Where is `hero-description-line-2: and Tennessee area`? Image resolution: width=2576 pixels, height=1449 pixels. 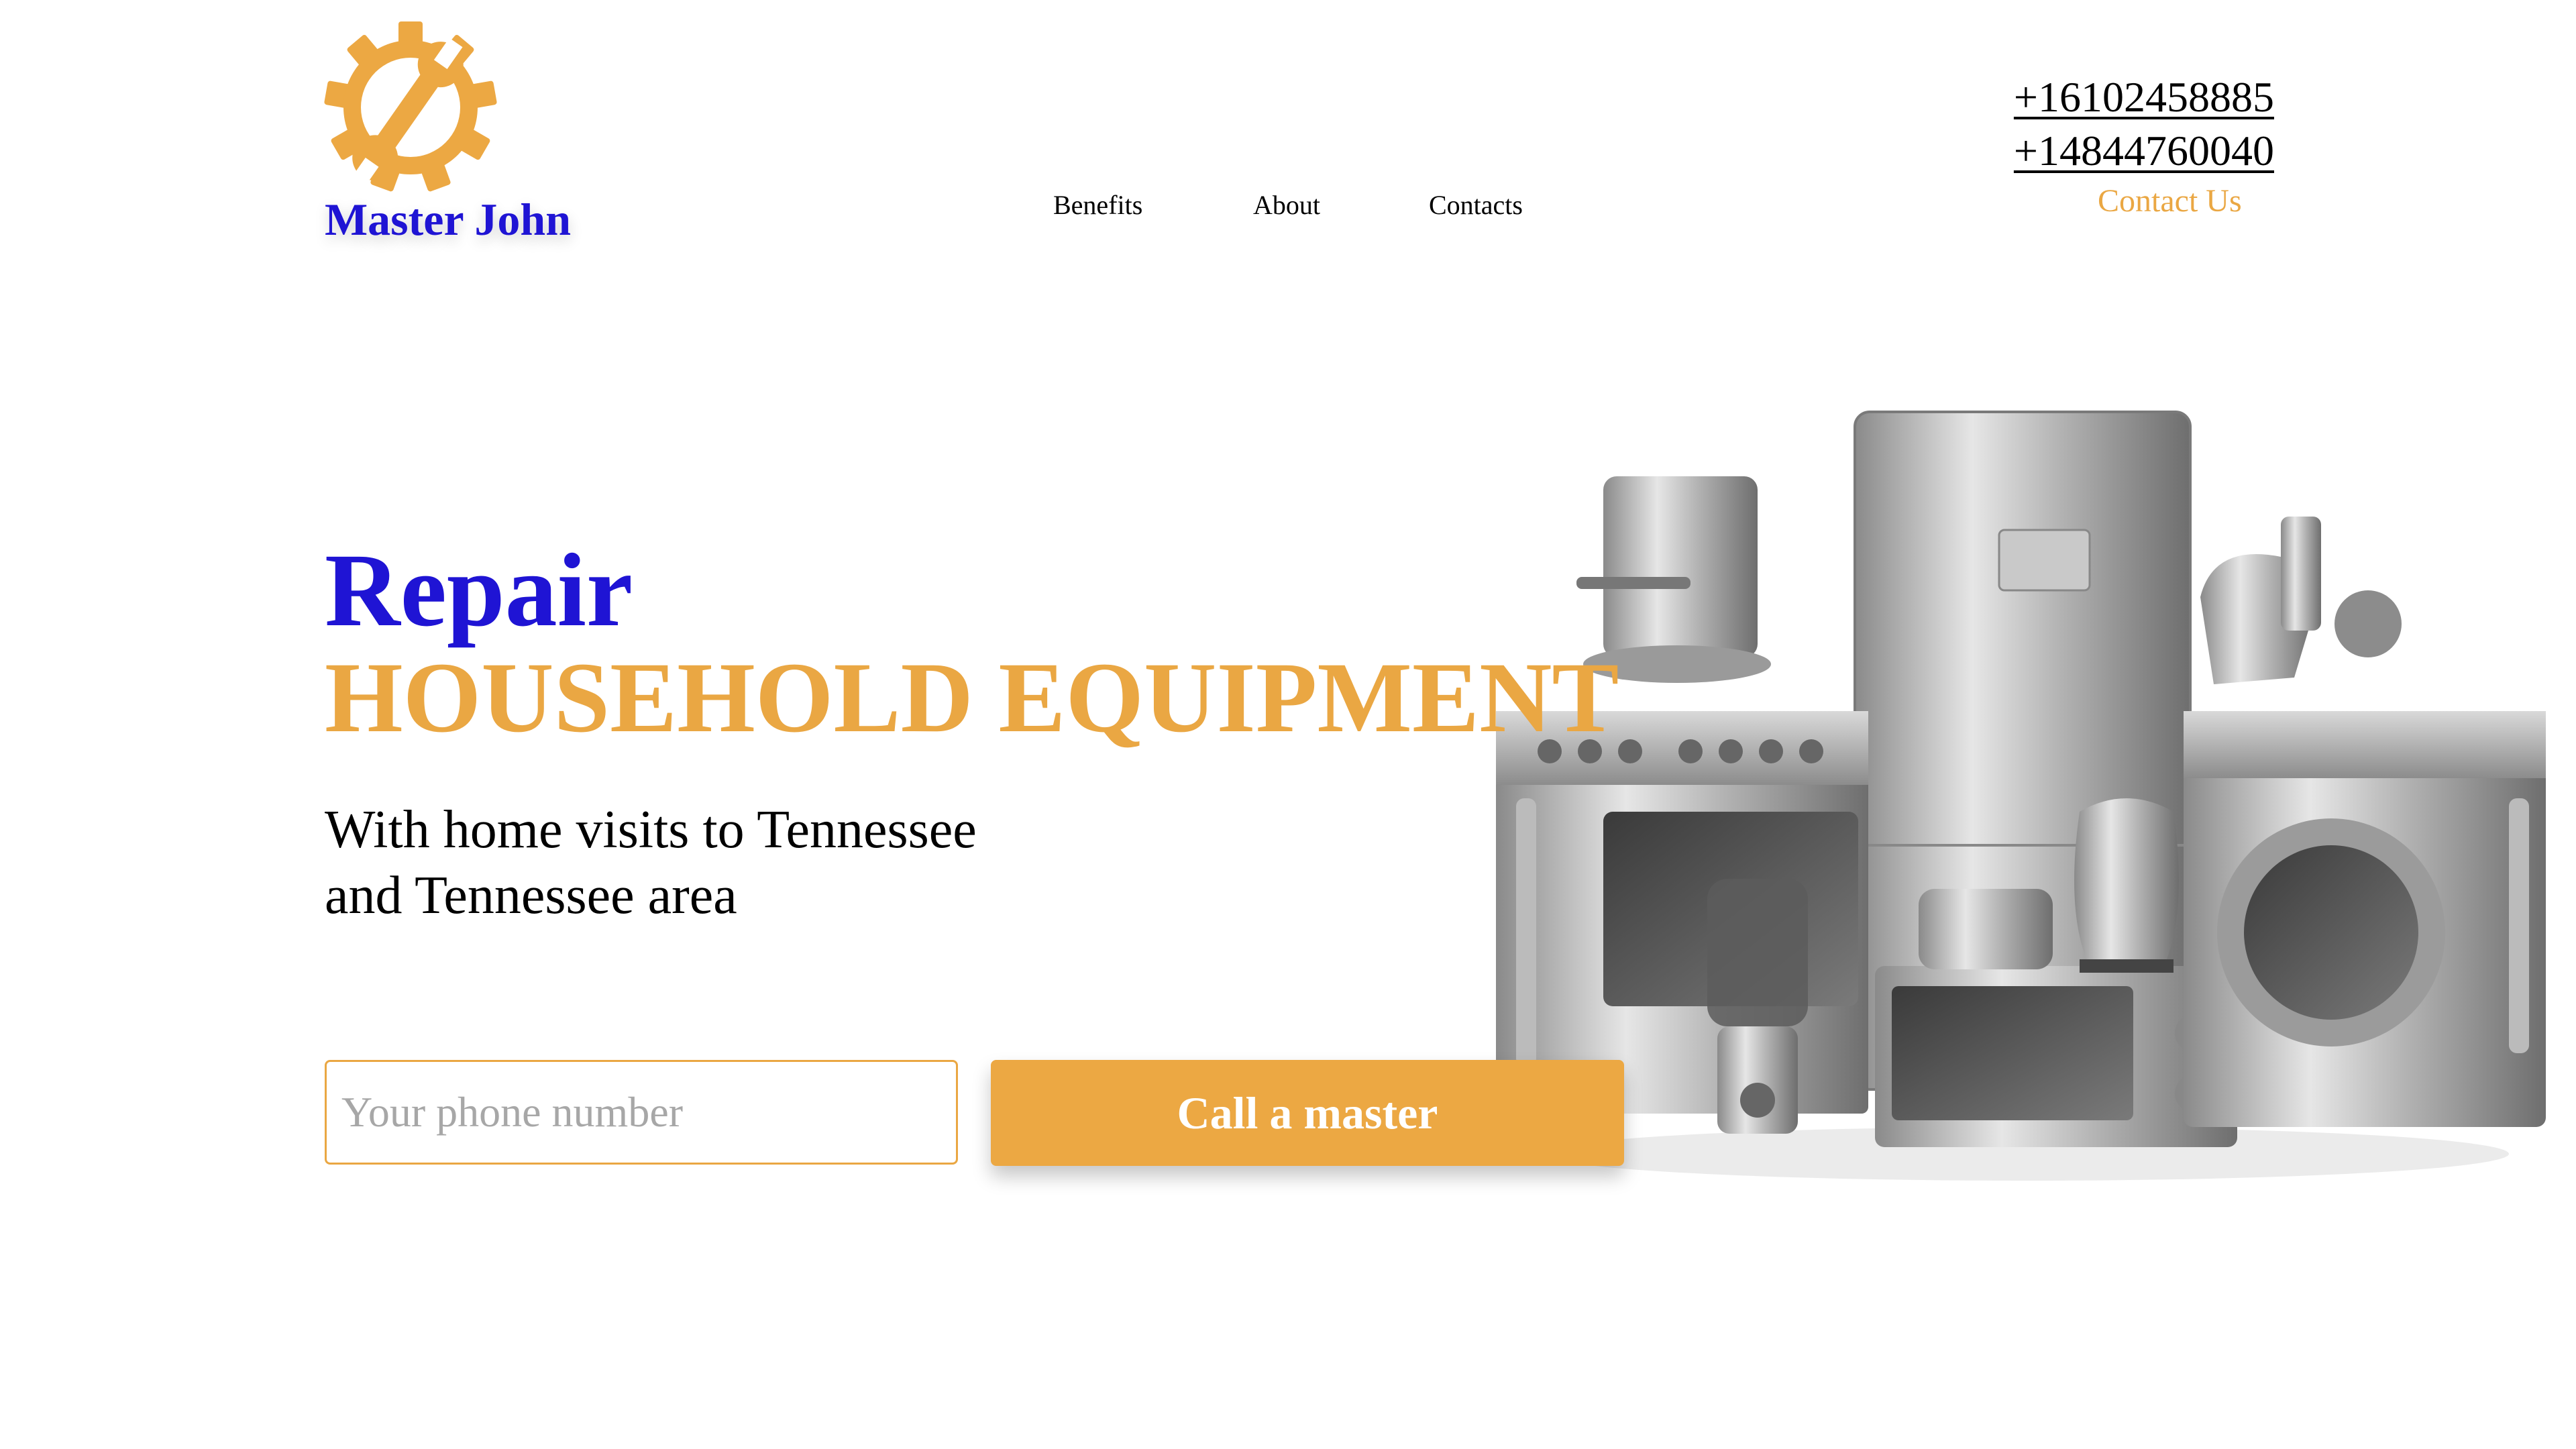
hero-description-line-2: and Tennessee area is located at coordinates (531, 895).